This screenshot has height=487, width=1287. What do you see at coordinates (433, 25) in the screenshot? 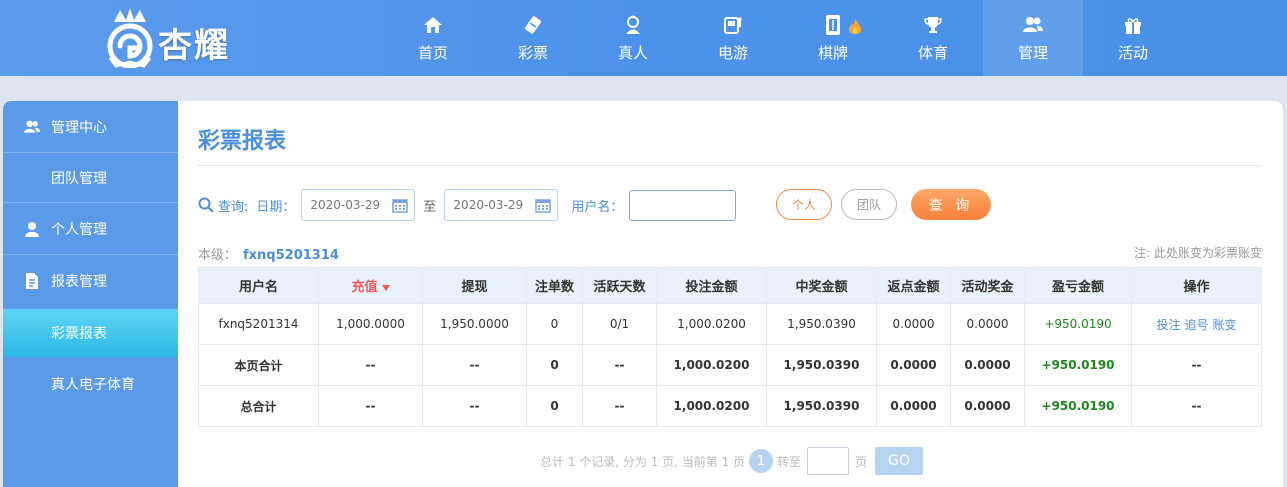
I see `home-icon` at bounding box center [433, 25].